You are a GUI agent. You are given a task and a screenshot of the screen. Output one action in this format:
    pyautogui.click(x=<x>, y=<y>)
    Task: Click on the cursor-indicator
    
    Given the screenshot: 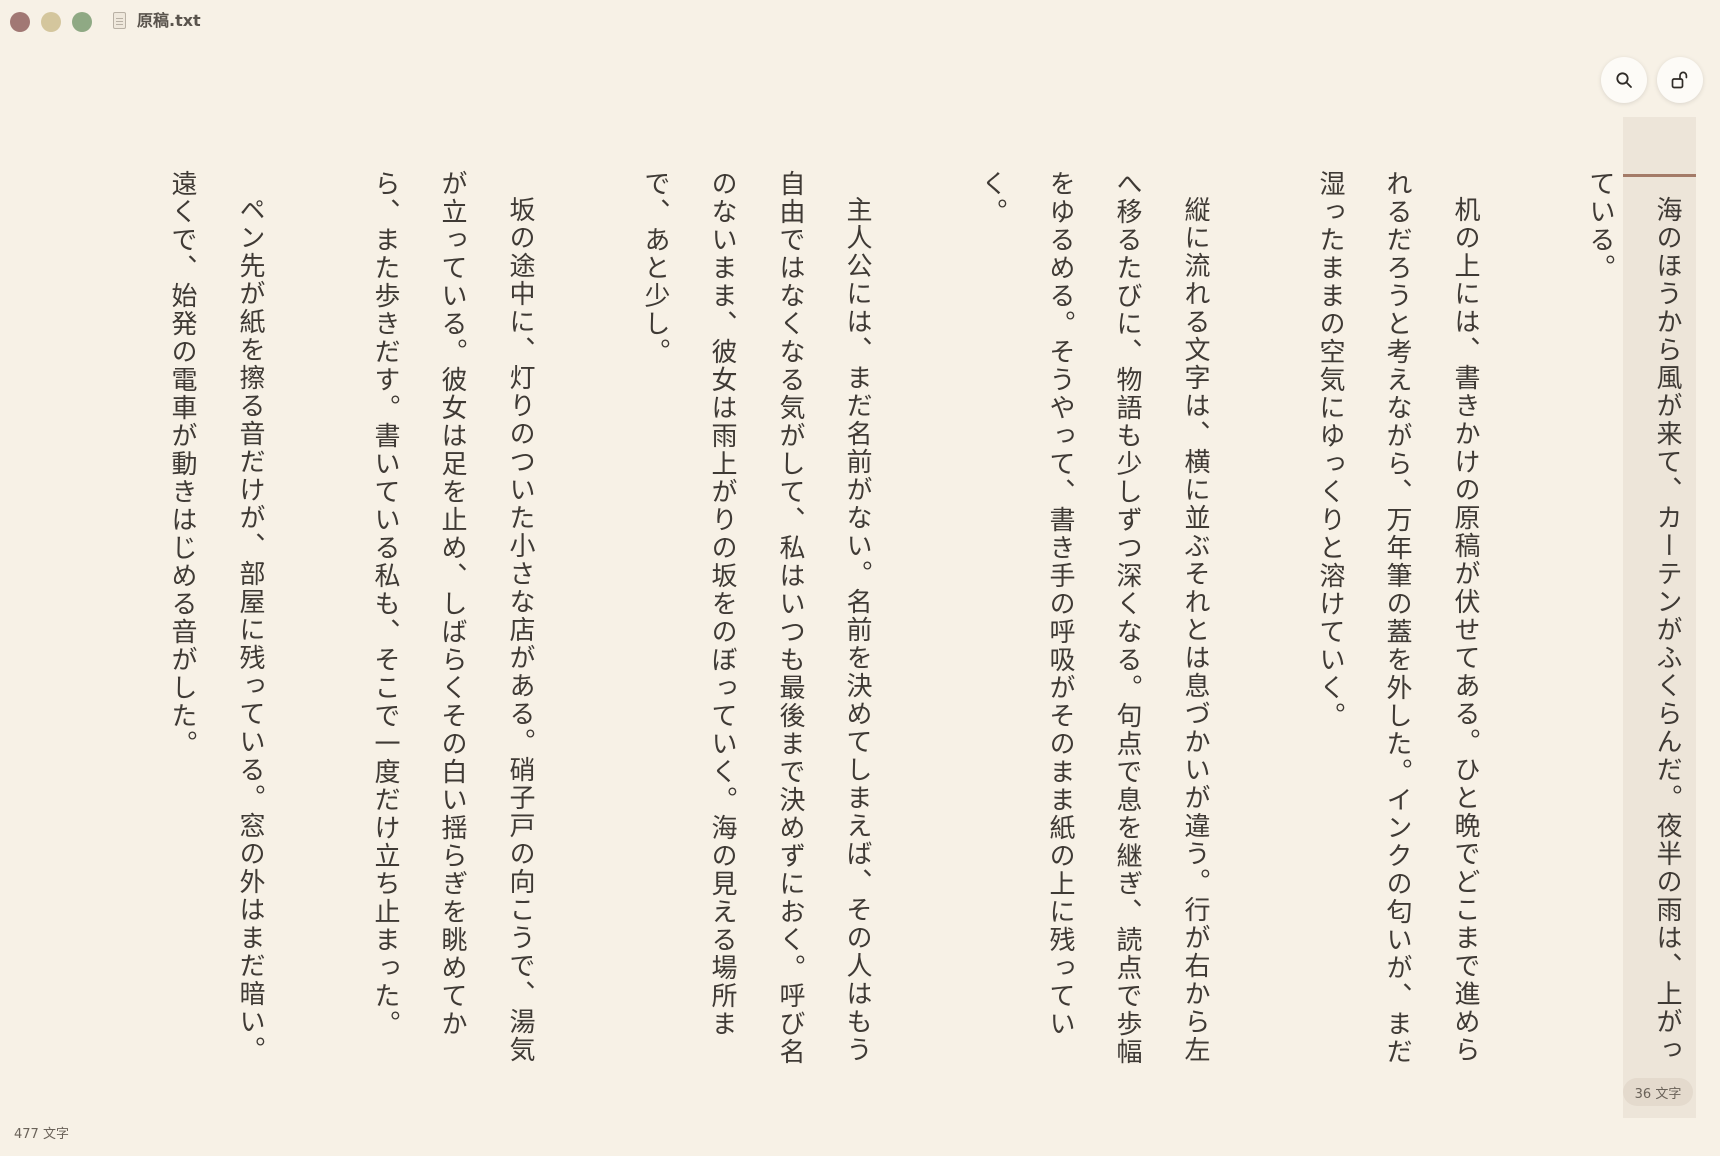 What is the action you would take?
    pyautogui.click(x=1659, y=175)
    